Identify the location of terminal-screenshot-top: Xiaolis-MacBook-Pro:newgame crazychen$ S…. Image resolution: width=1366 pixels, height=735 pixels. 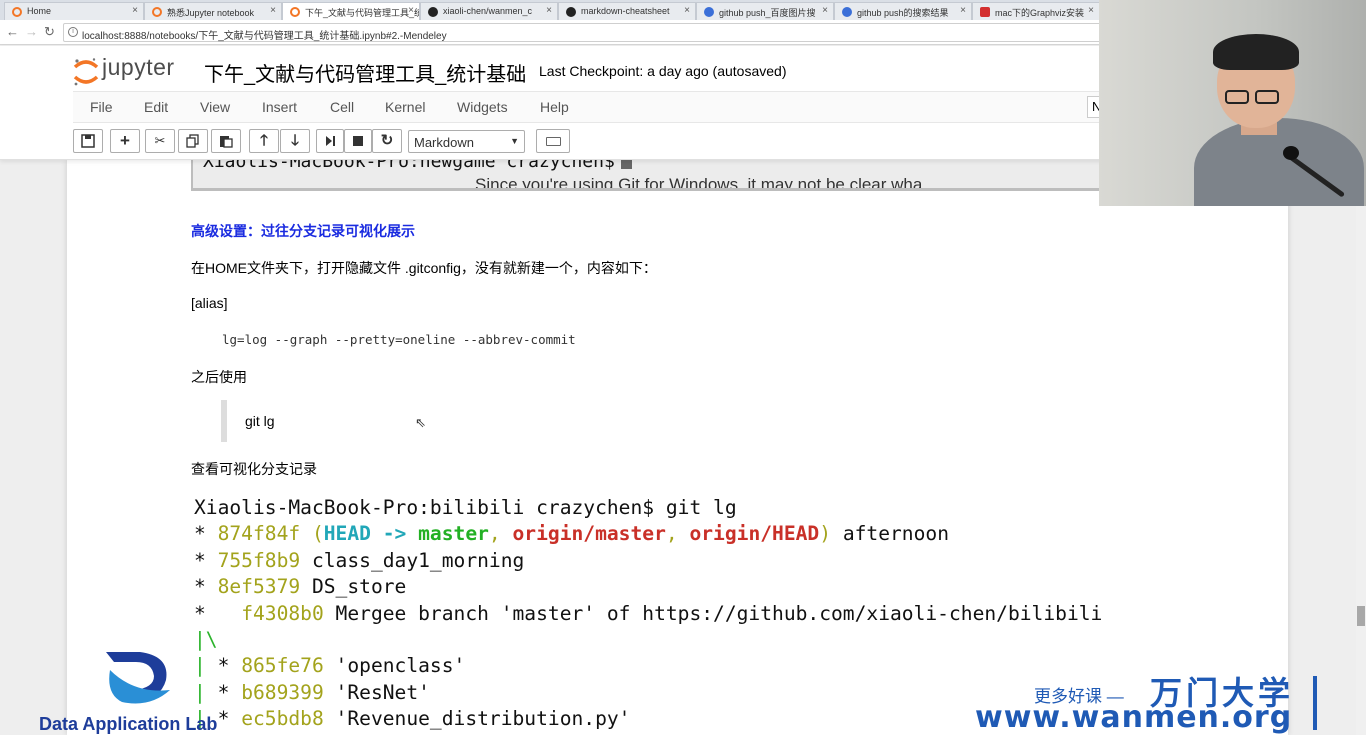
(646, 175).